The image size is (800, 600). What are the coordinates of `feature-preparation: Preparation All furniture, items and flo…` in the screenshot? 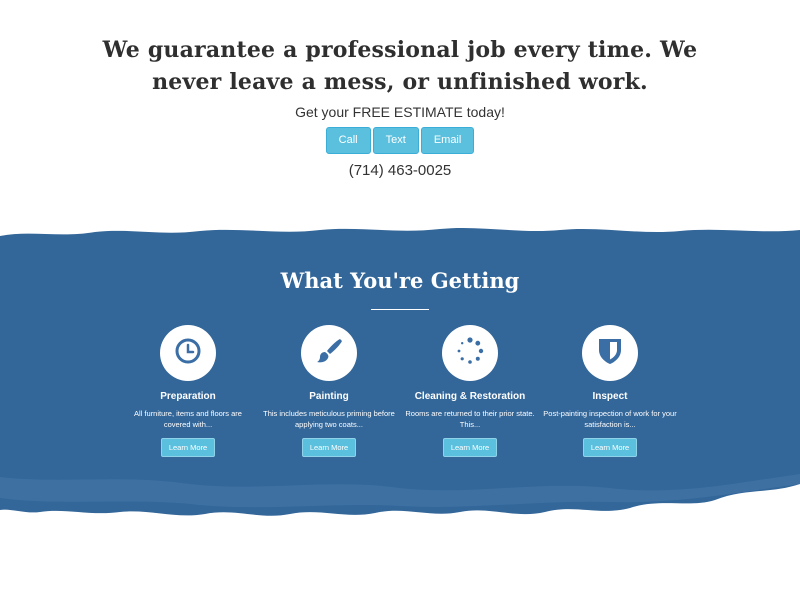 It's located at (188, 391).